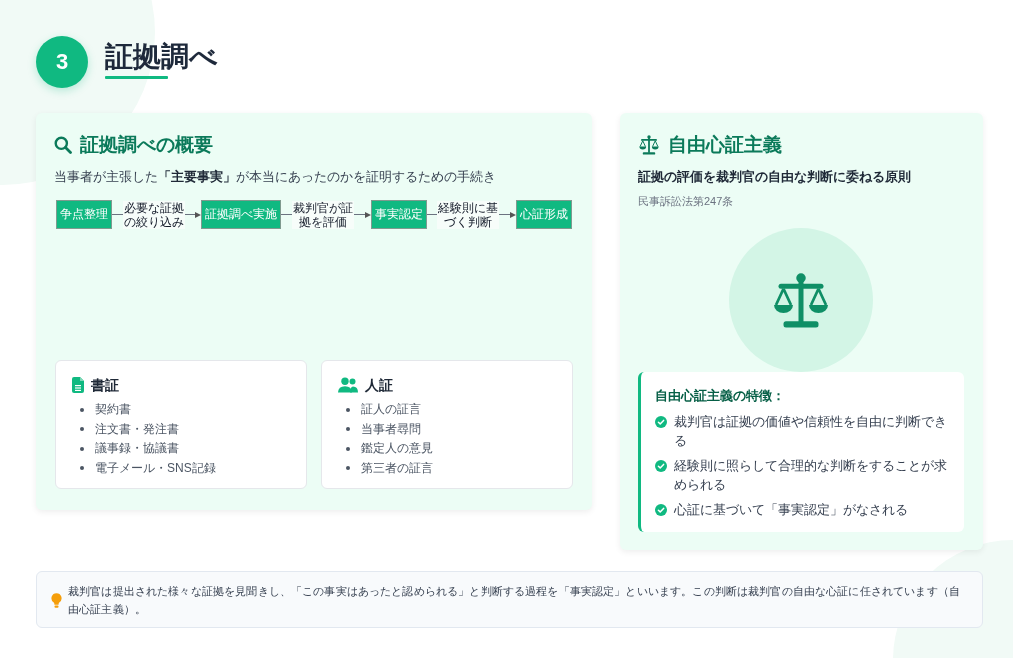 The height and width of the screenshot is (658, 1013). What do you see at coordinates (241, 214) in the screenshot?
I see `flow-step: 証拠調べ実施` at bounding box center [241, 214].